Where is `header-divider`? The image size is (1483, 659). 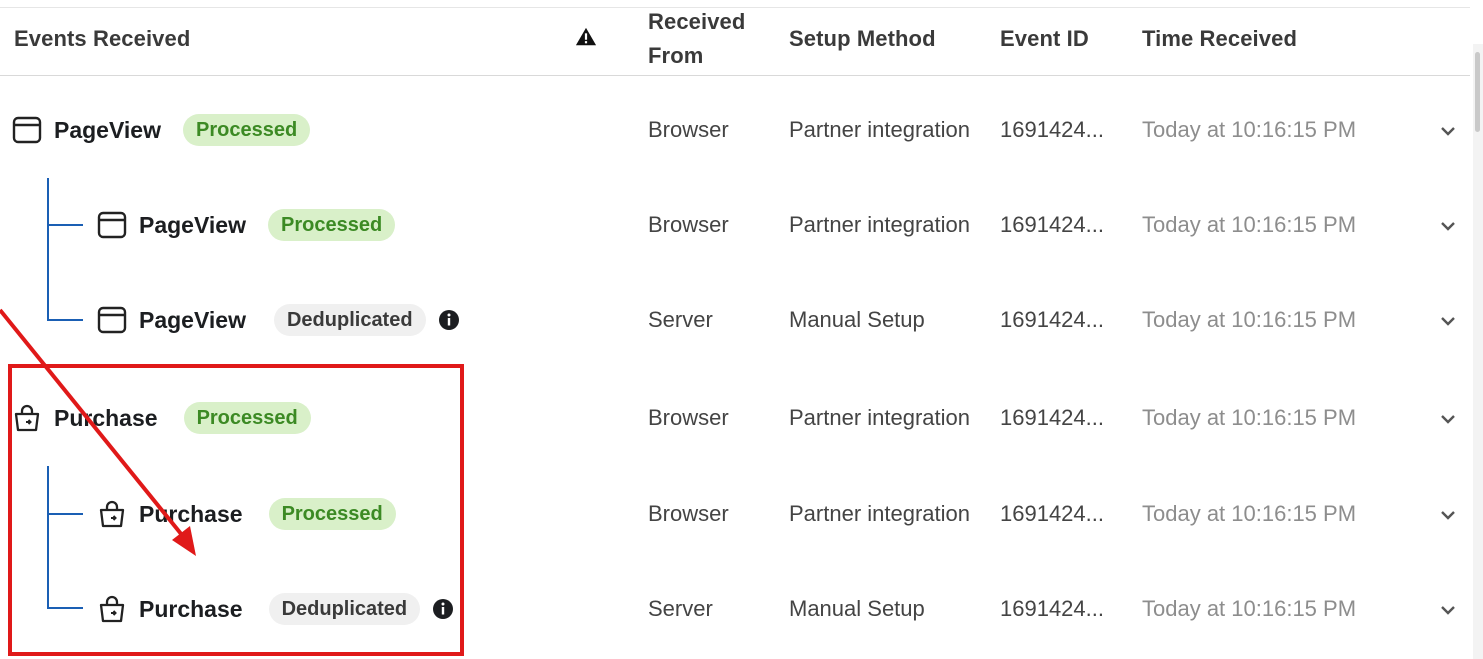
header-divider is located at coordinates (735, 75).